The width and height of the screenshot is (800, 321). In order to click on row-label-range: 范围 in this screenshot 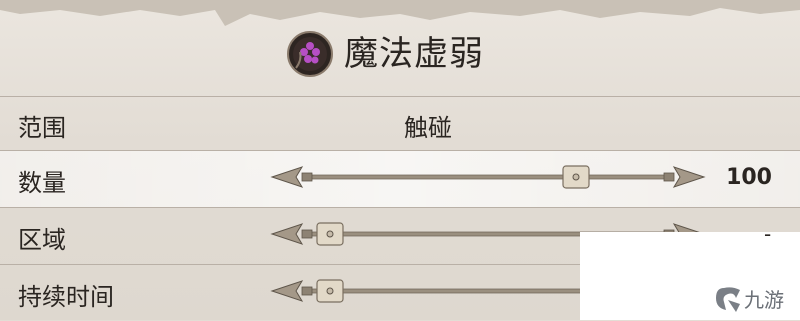, I will do `click(42, 128)`.